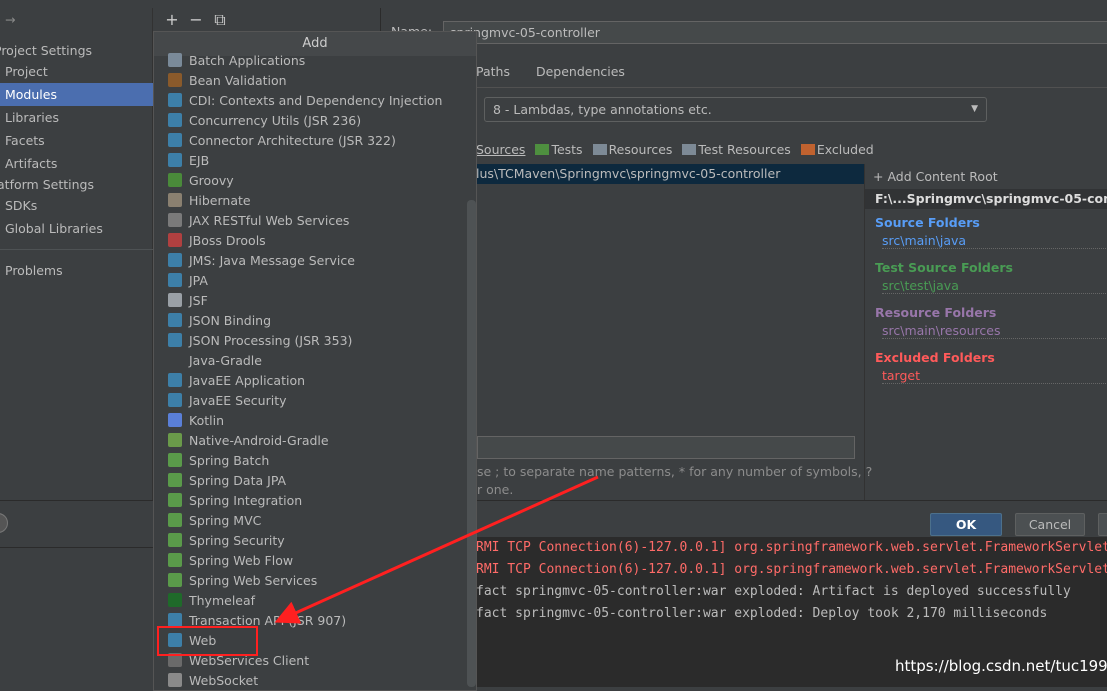 This screenshot has width=1107, height=691. What do you see at coordinates (310, 601) in the screenshot?
I see `facet-item-thymeleaf: Thymeleaf` at bounding box center [310, 601].